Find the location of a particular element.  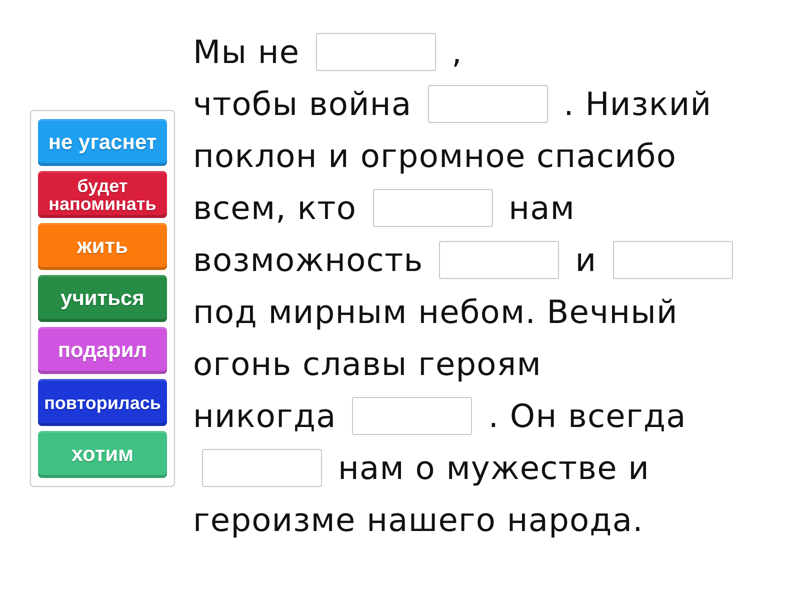

passage-text: нам о мужестве и is located at coordinates (494, 468).